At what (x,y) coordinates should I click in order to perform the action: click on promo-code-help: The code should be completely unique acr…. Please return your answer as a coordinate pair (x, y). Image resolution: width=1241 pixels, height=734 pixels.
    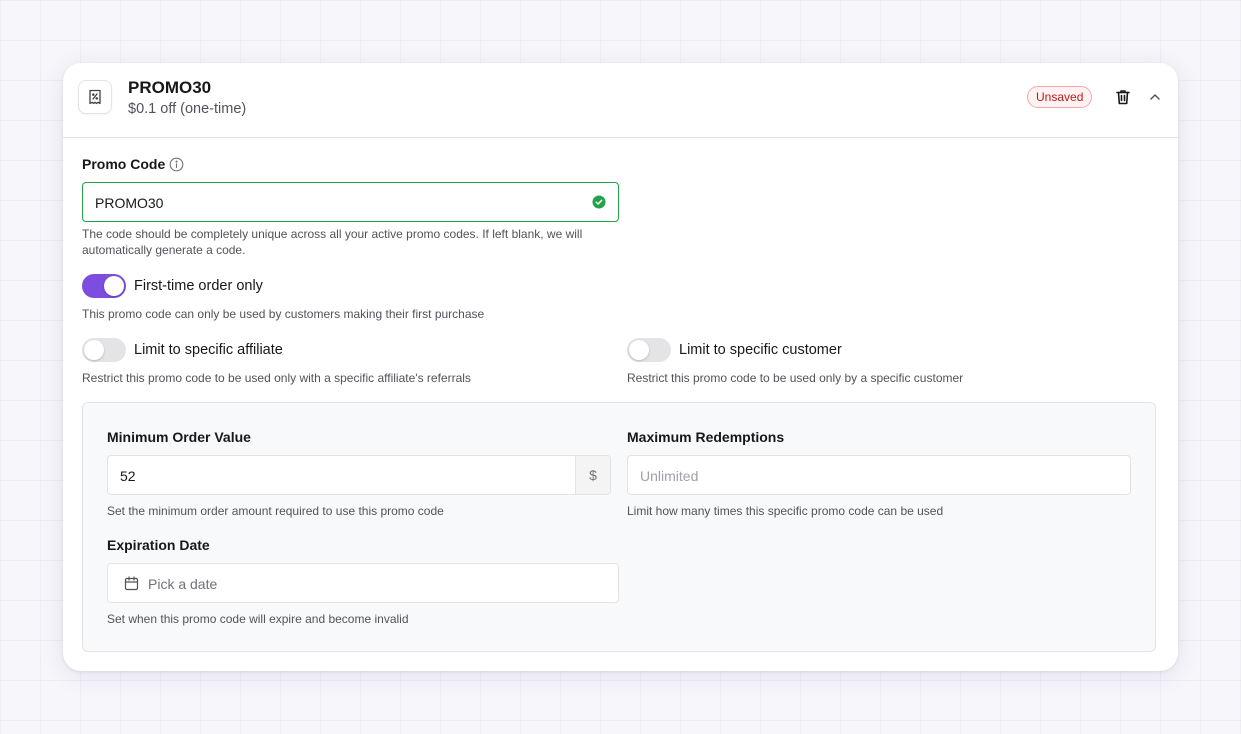
    Looking at the image, I should click on (332, 242).